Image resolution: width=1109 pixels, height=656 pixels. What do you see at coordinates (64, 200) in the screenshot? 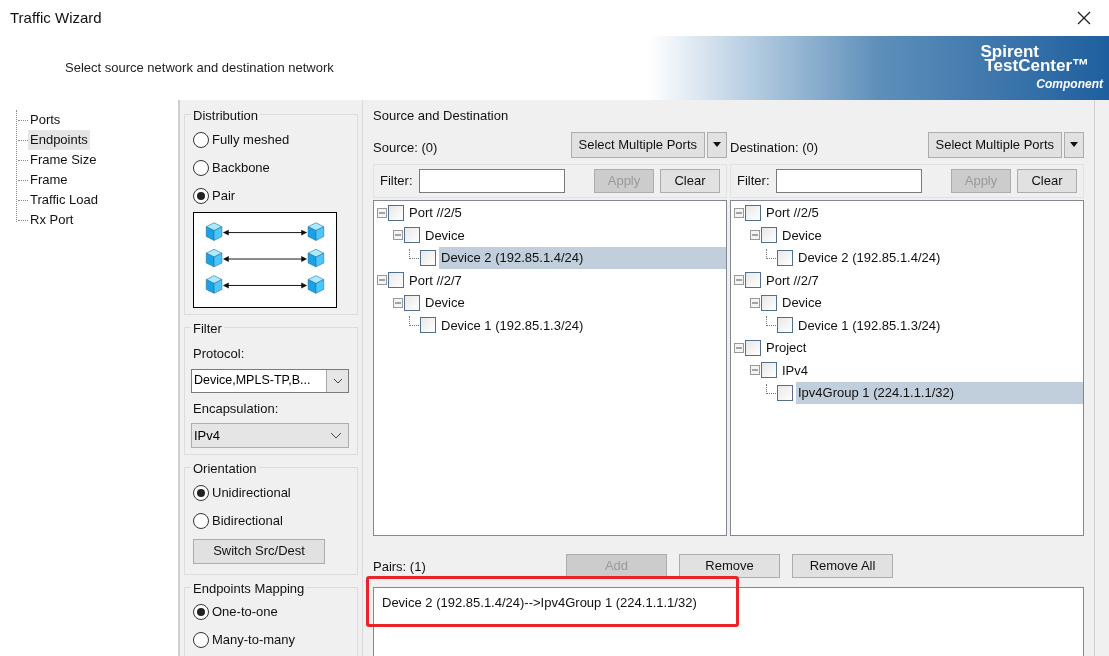
I see `nav-item: Traffic Load` at bounding box center [64, 200].